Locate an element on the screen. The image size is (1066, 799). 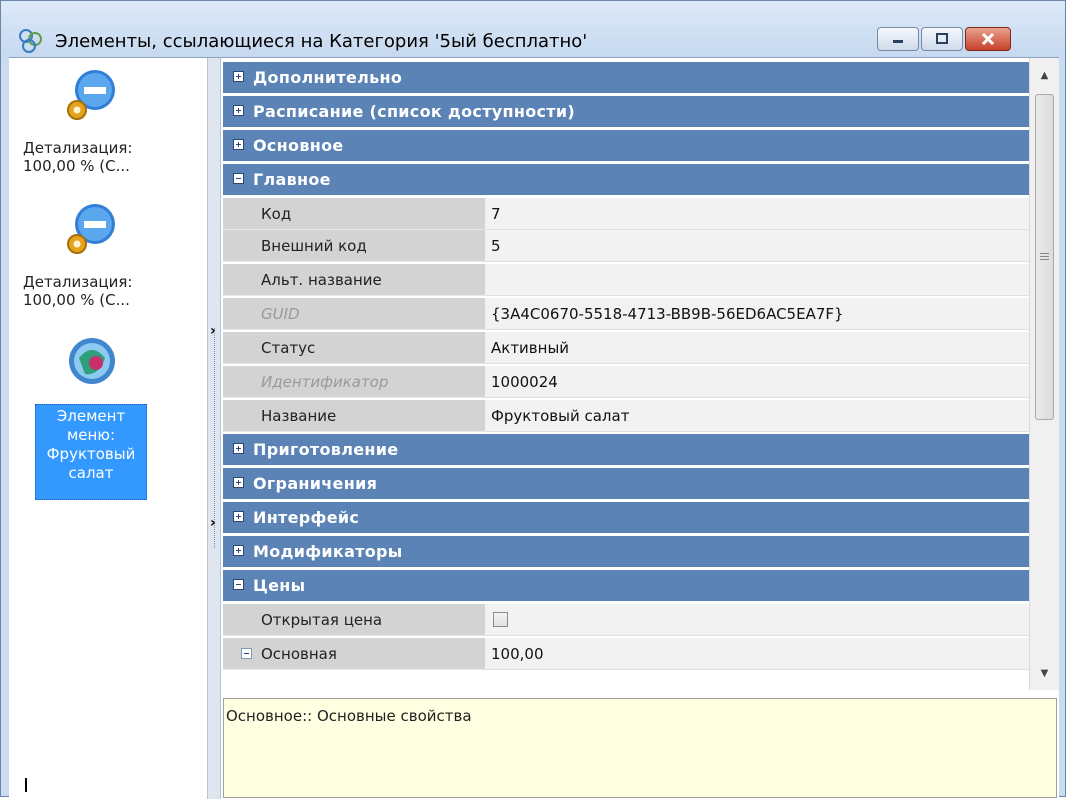
category-row: Приготовление is located at coordinates (626, 450).